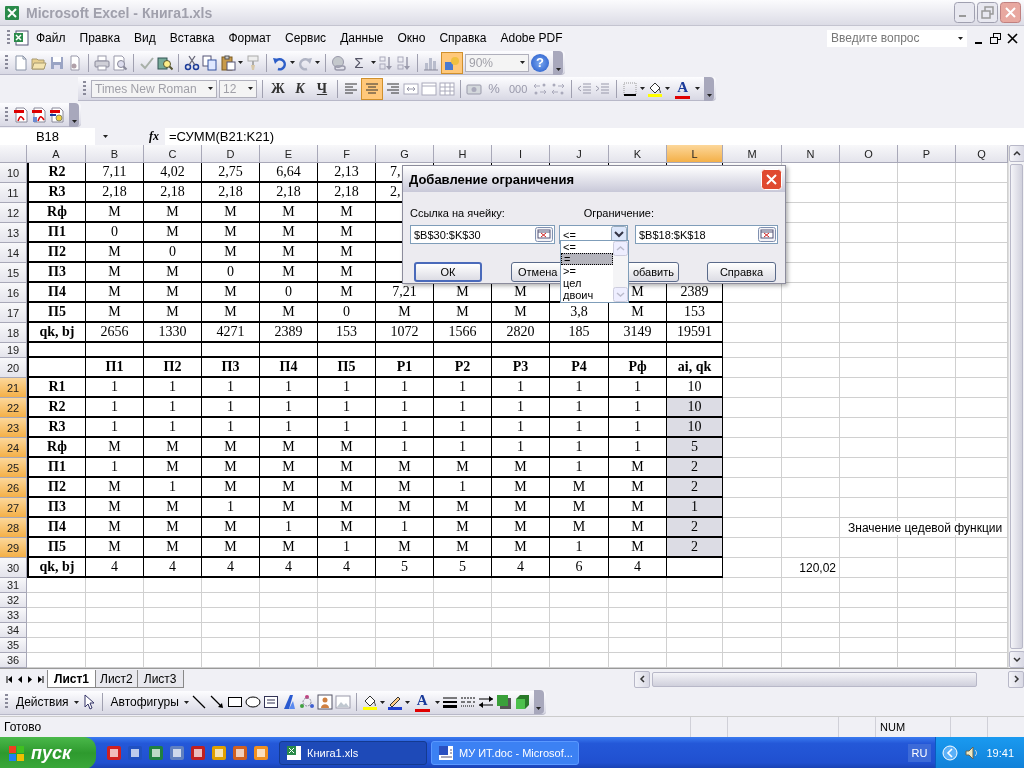 This screenshot has height=768, width=1024. What do you see at coordinates (30, 679) in the screenshot?
I see `next-sheet-icon` at bounding box center [30, 679].